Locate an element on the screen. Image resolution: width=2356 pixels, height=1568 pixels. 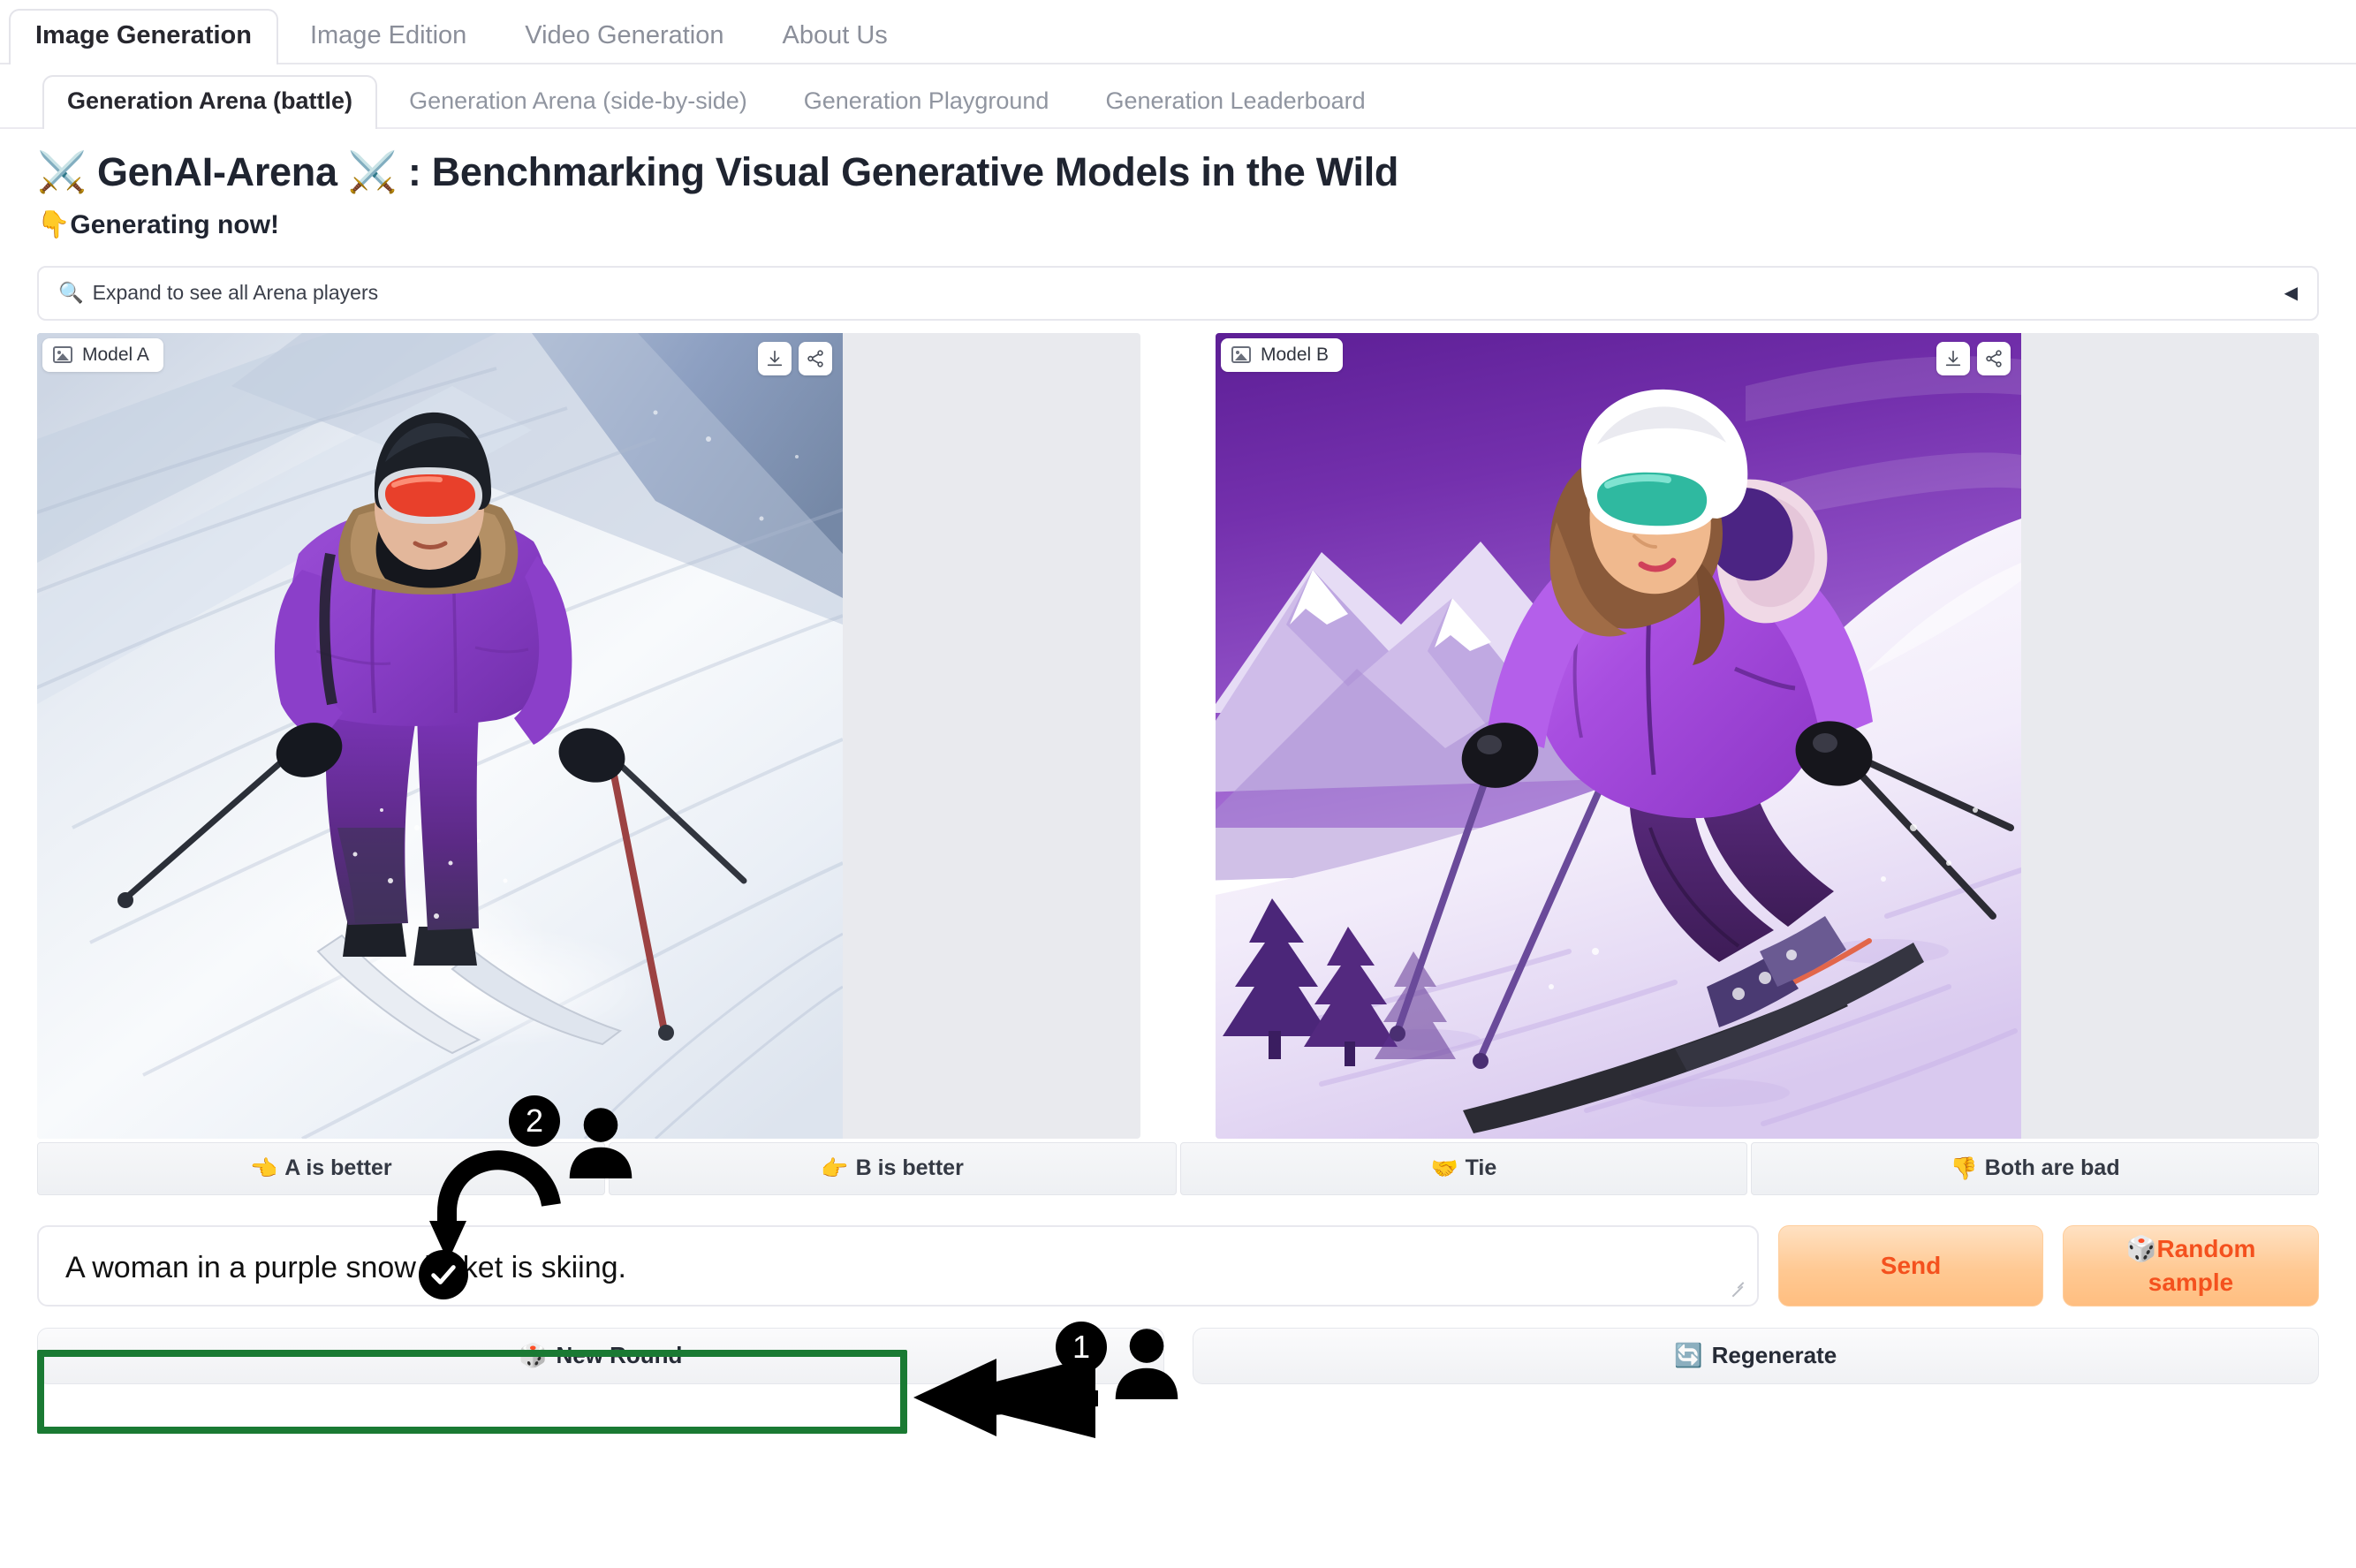
model-b-badge: Model B is located at coordinates (1282, 354).